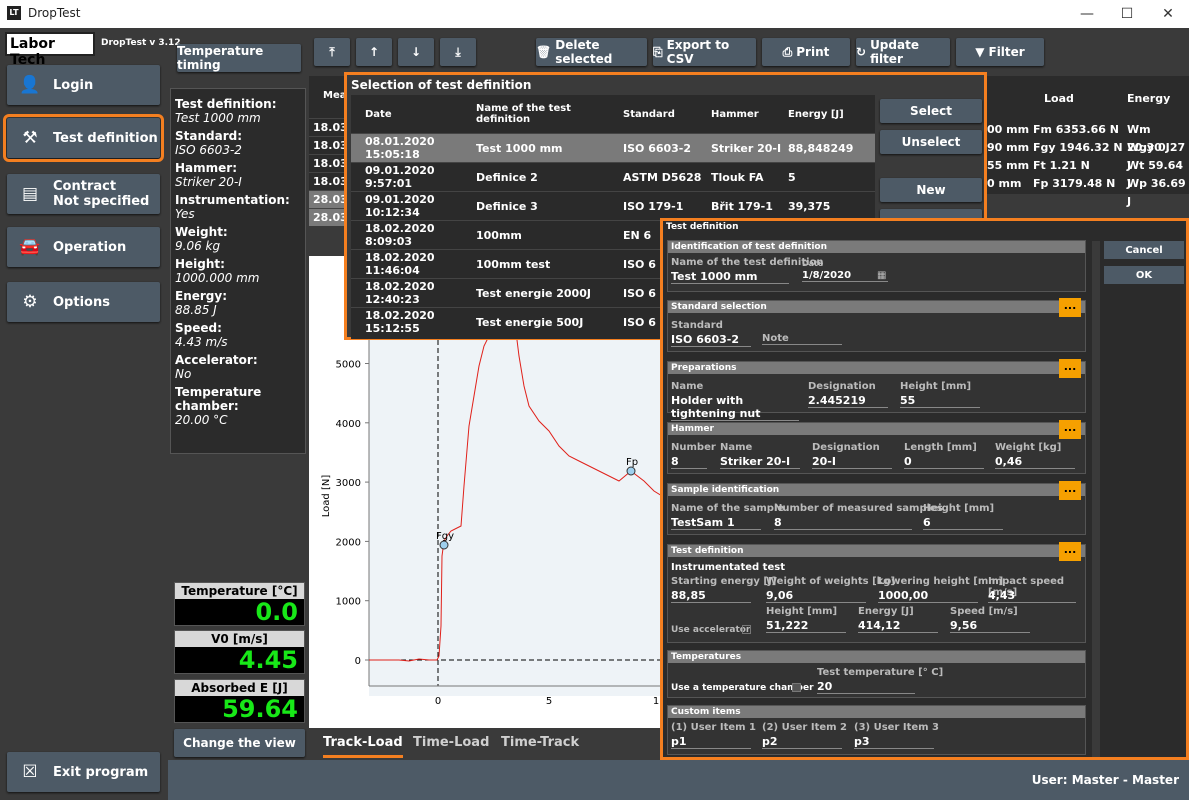 The width and height of the screenshot is (1189, 800). Describe the element at coordinates (931, 190) in the screenshot. I see `new-button: New` at that location.